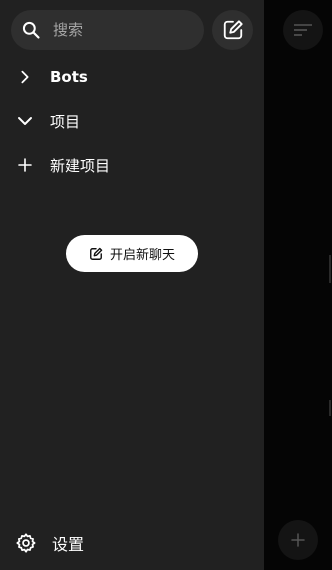 The width and height of the screenshot is (332, 570). I want to click on menu-item-label: 新建项目, so click(80, 165).